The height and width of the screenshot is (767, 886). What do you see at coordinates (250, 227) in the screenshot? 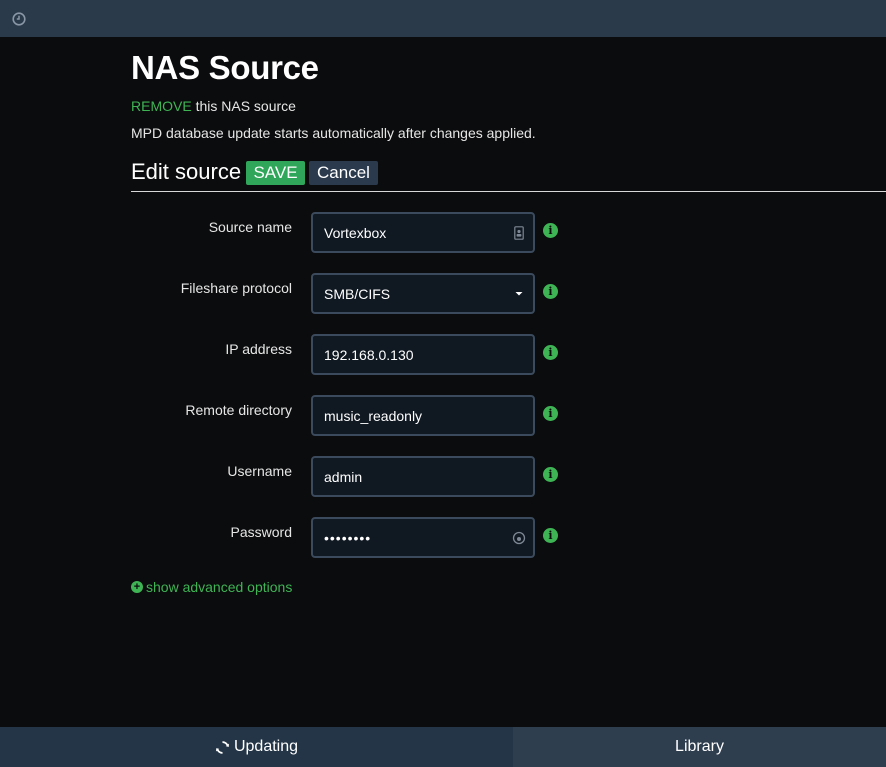
I see `source-name-label: Source name` at bounding box center [250, 227].